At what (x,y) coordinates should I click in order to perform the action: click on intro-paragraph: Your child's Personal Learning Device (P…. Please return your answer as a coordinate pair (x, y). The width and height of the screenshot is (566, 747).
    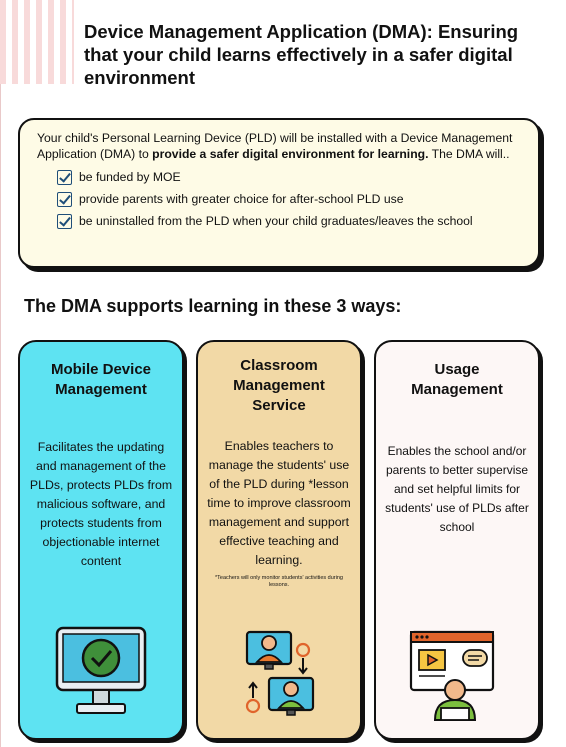
    Looking at the image, I should click on (283, 146).